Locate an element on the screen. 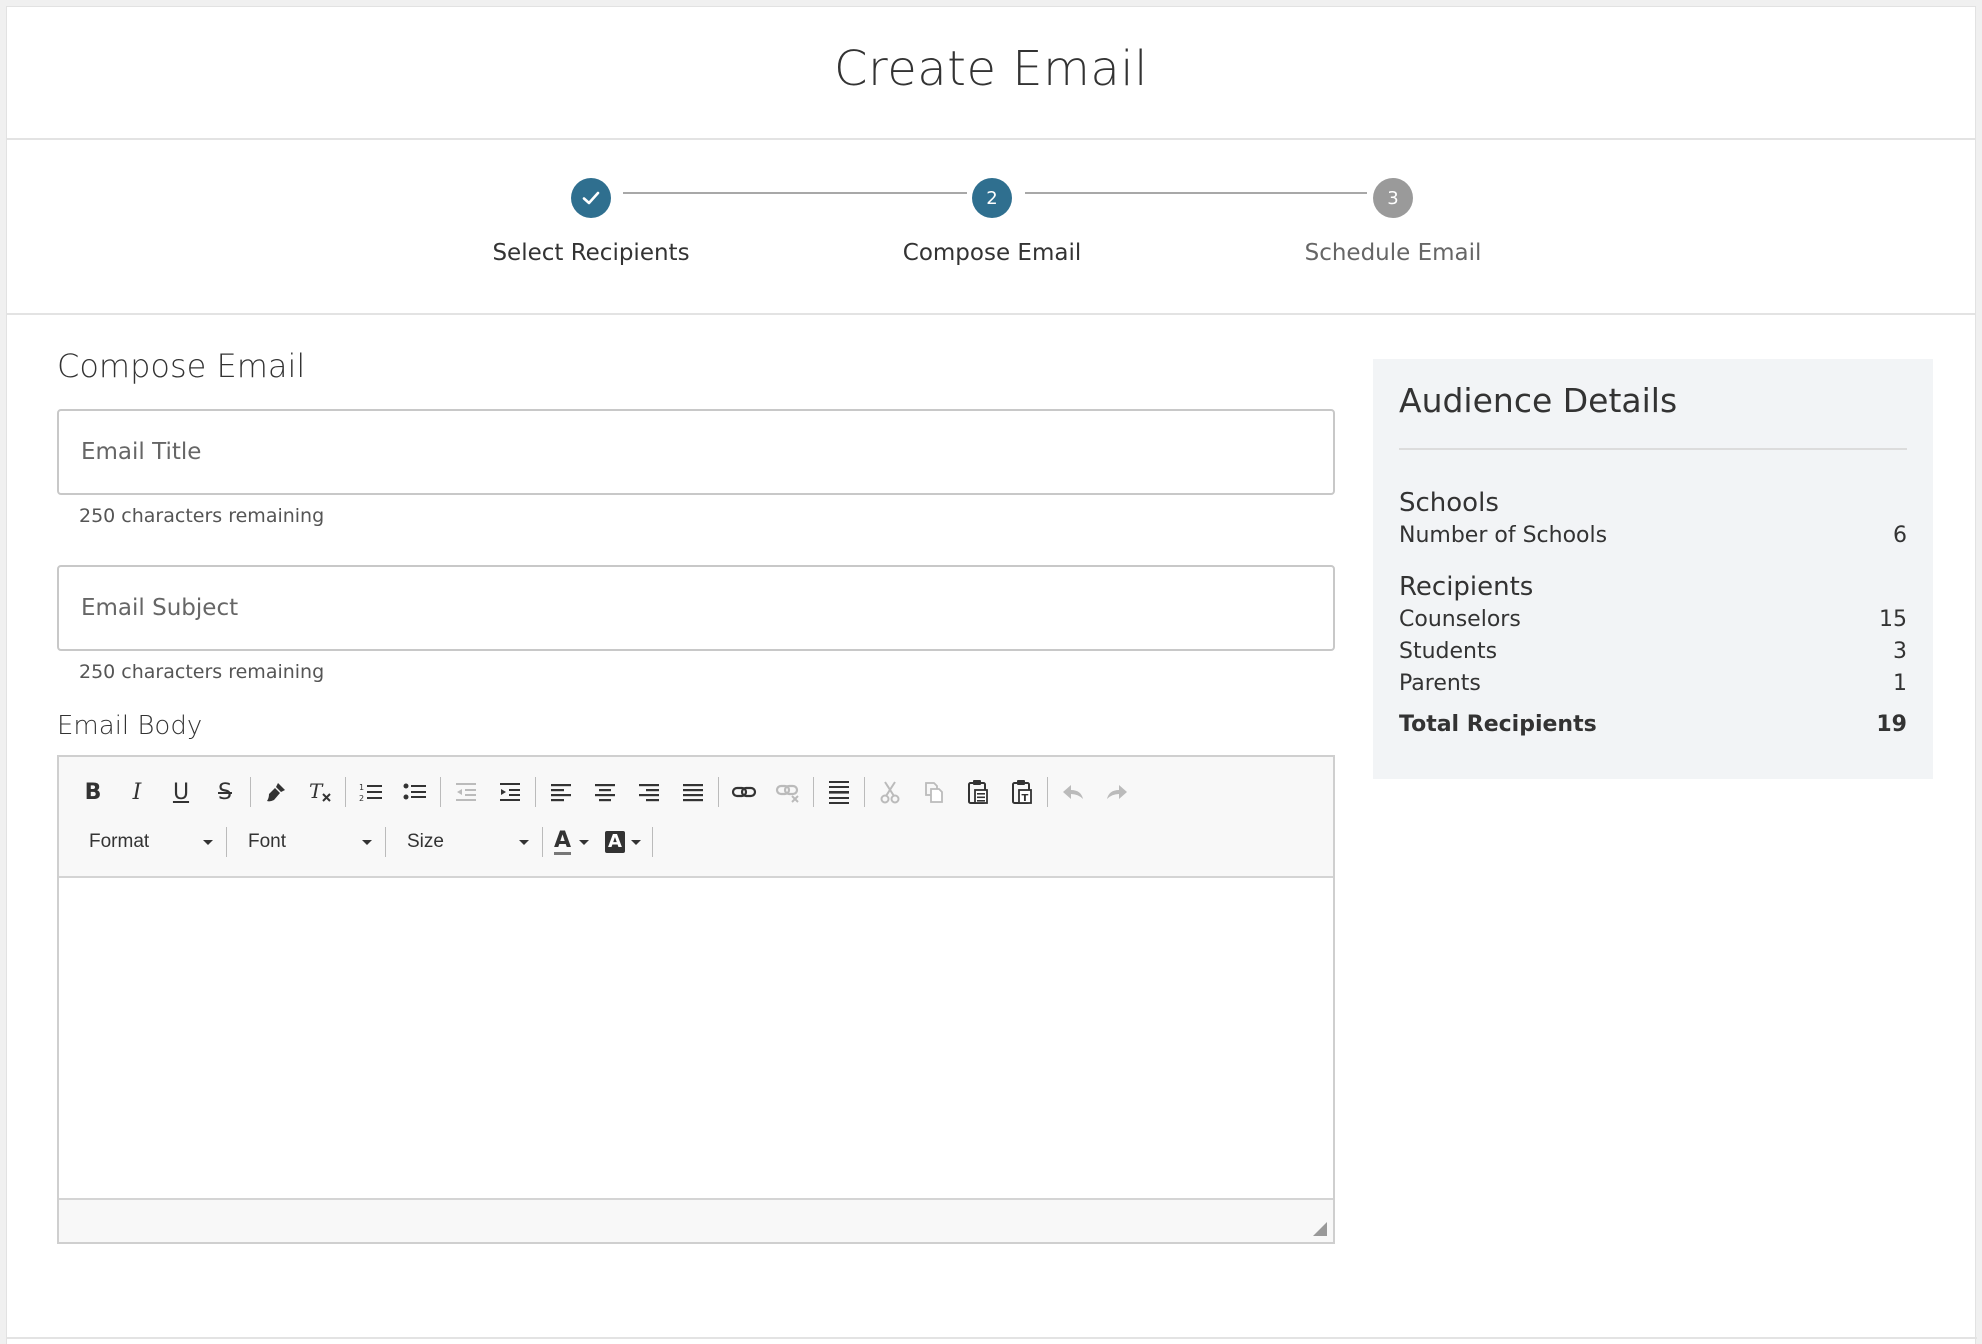 This screenshot has height=1344, width=1982. audience-row-label: Counselors is located at coordinates (1460, 619).